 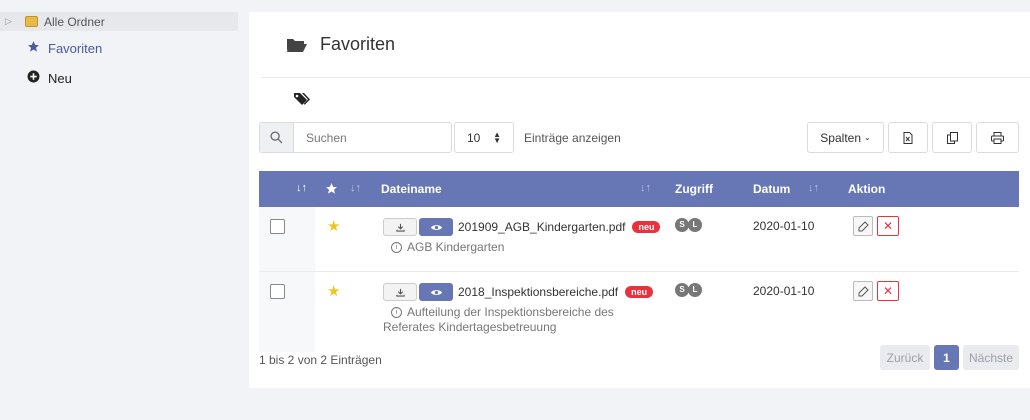 I want to click on file-name-link: 2018_Inspektionsbereiche.pdf, so click(x=538, y=292).